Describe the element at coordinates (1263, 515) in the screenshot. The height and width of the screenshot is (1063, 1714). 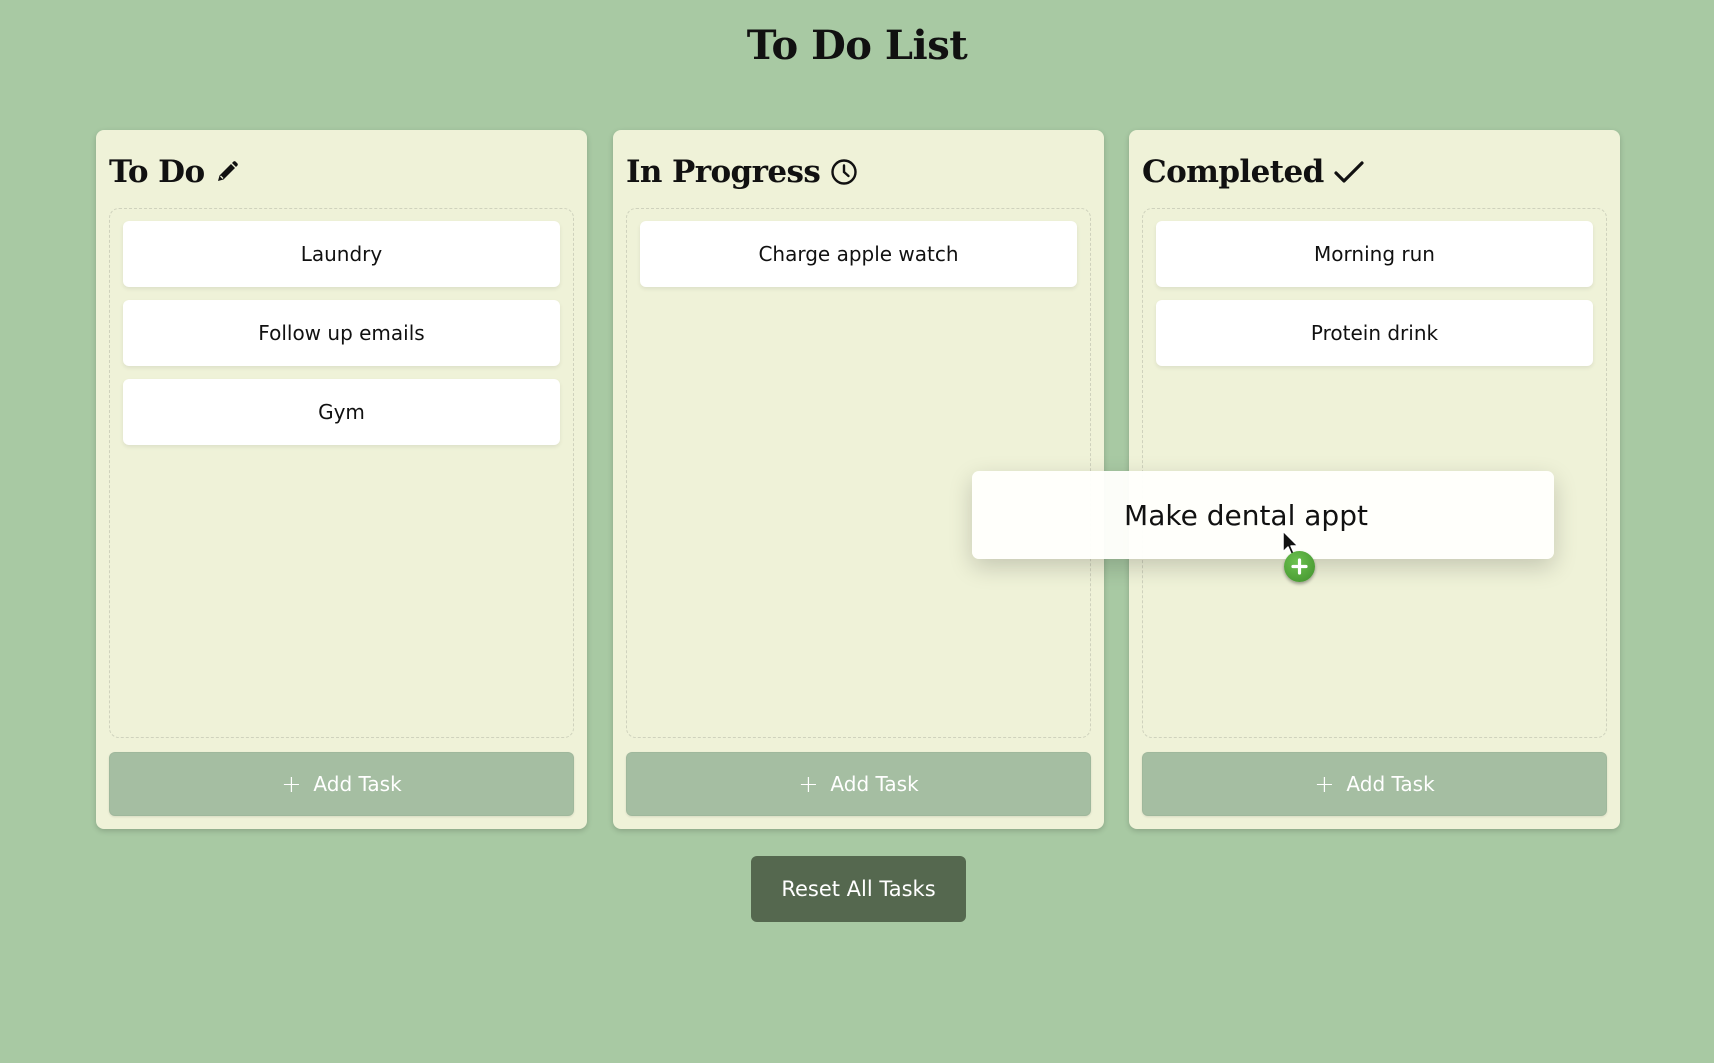
I see `dragged-task-card: Make dental appt` at that location.